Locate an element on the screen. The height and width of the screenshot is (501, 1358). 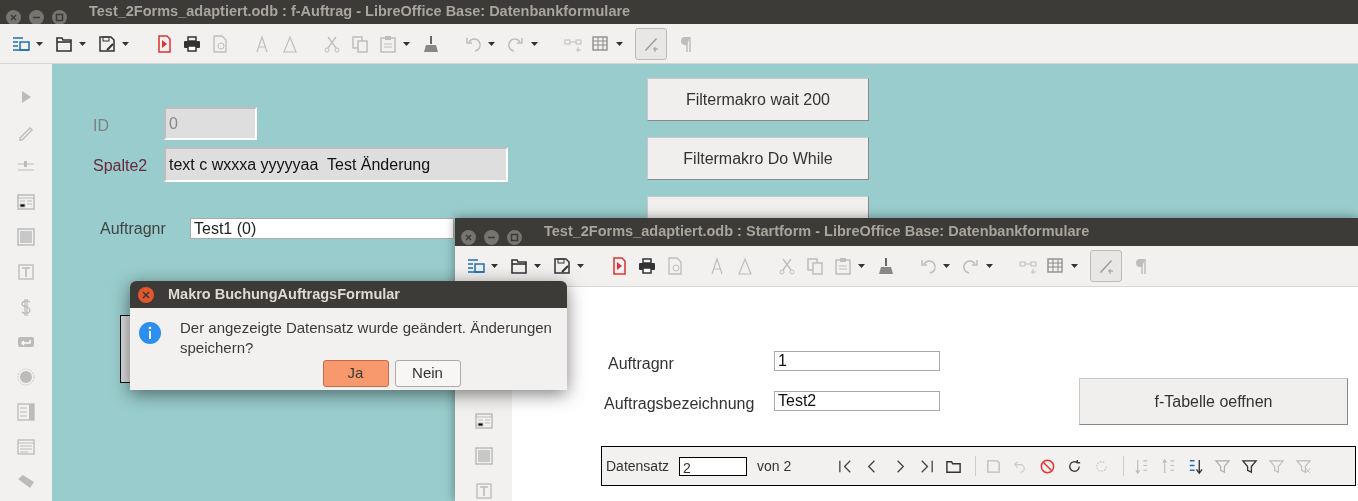
sort-icon is located at coordinates (1196, 466).